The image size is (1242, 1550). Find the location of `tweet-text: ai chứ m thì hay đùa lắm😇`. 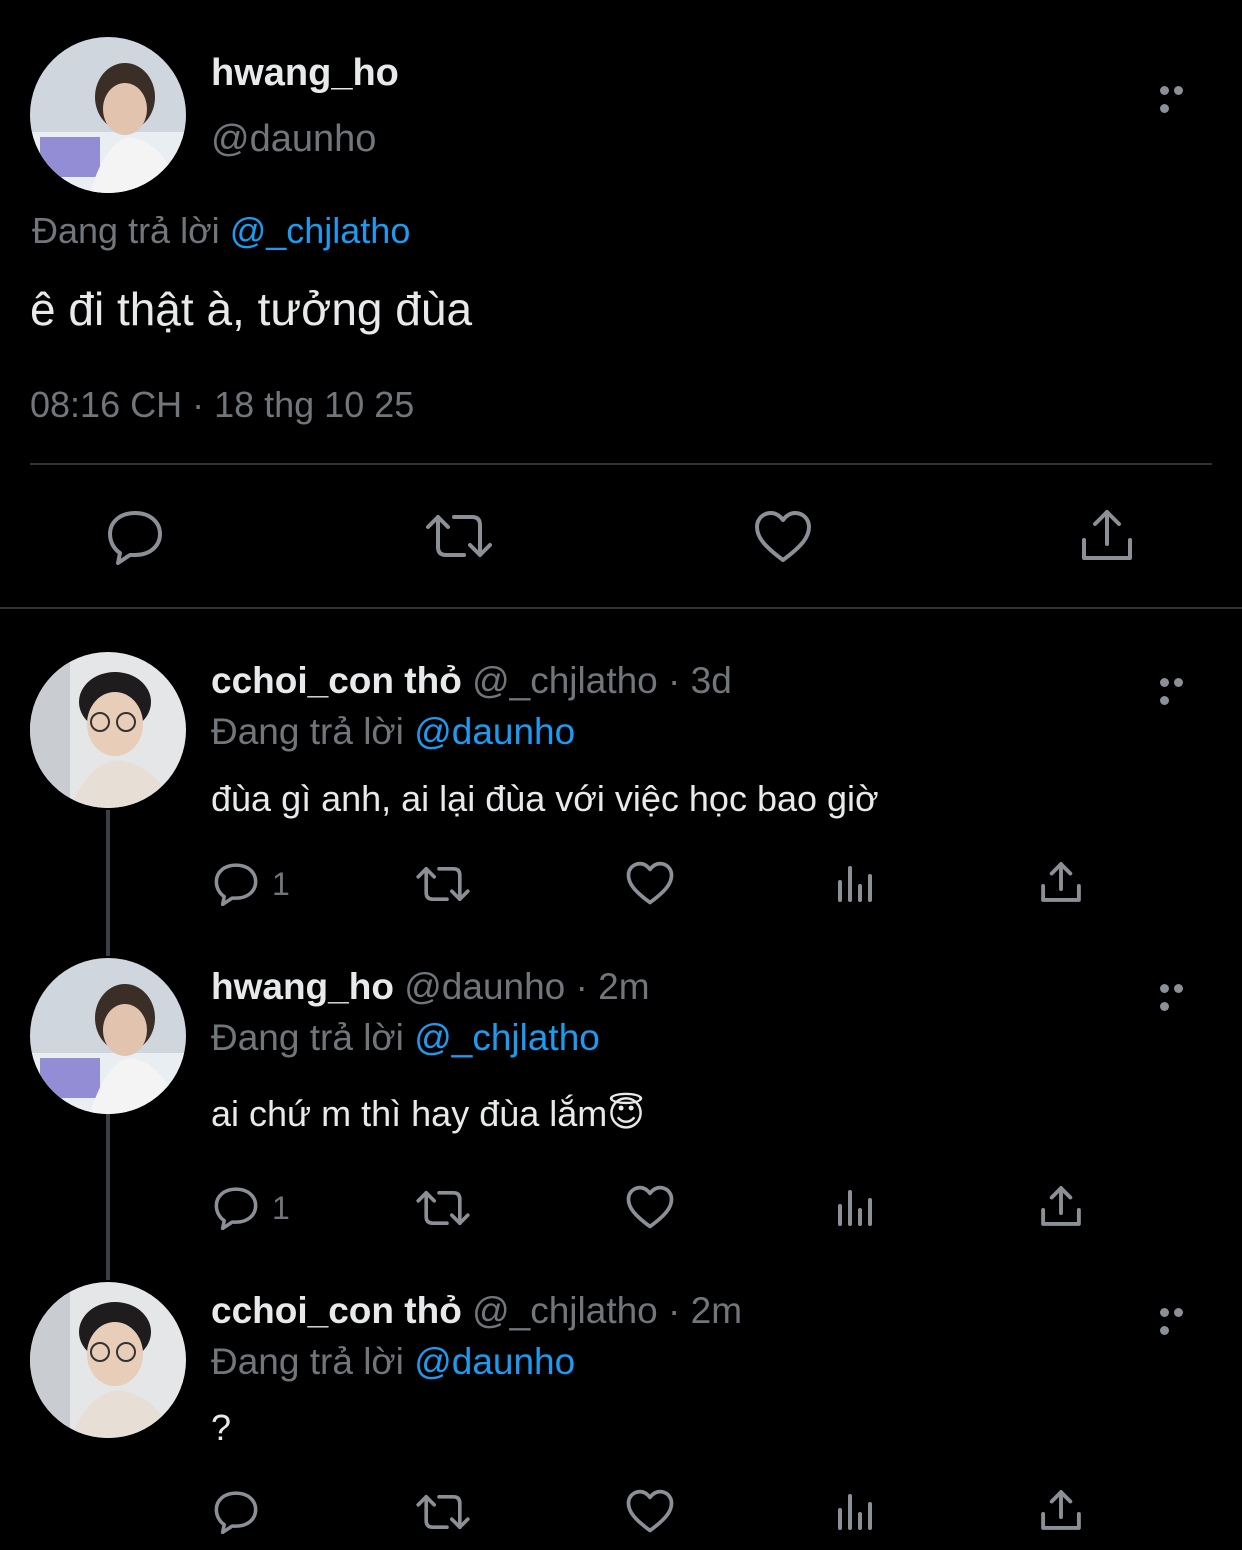

tweet-text: ai chứ m thì hay đùa lắm😇 is located at coordinates (428, 1113).